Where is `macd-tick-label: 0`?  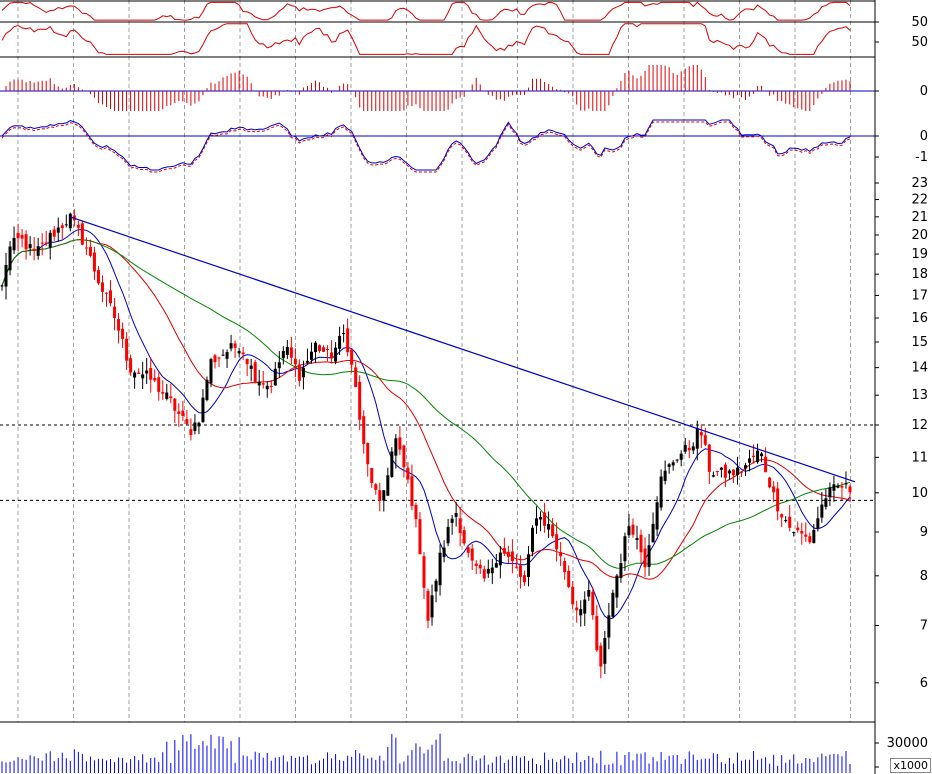 macd-tick-label: 0 is located at coordinates (924, 136).